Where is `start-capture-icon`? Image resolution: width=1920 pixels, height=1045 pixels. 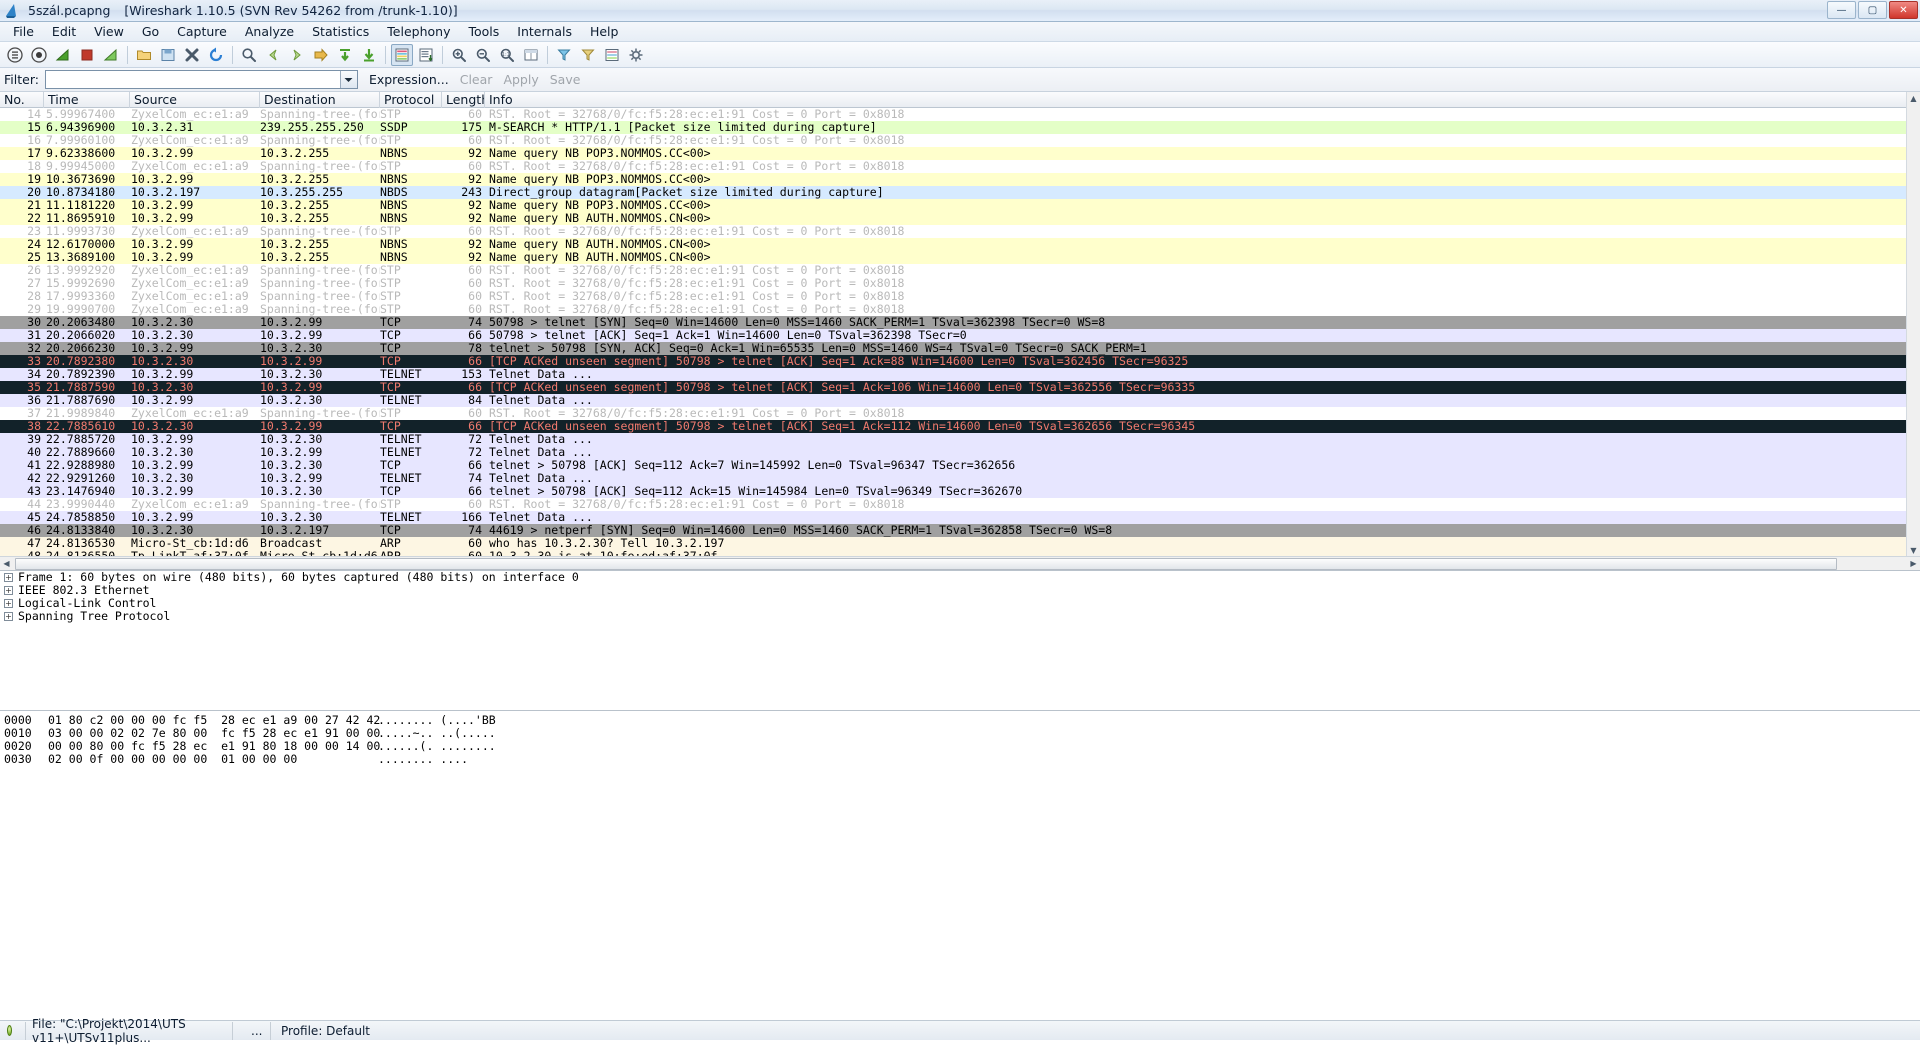
start-capture-icon is located at coordinates (63, 55).